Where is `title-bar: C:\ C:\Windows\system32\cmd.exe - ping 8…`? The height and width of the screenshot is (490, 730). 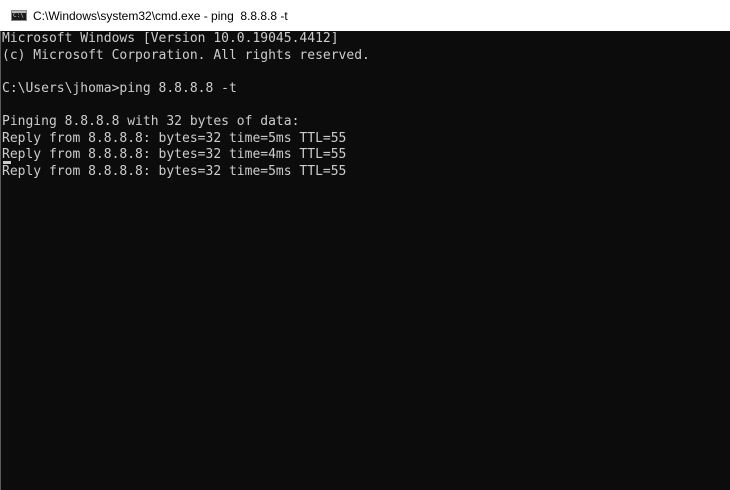 title-bar: C:\ C:\Windows\system32\cmd.exe - ping 8… is located at coordinates (365, 15).